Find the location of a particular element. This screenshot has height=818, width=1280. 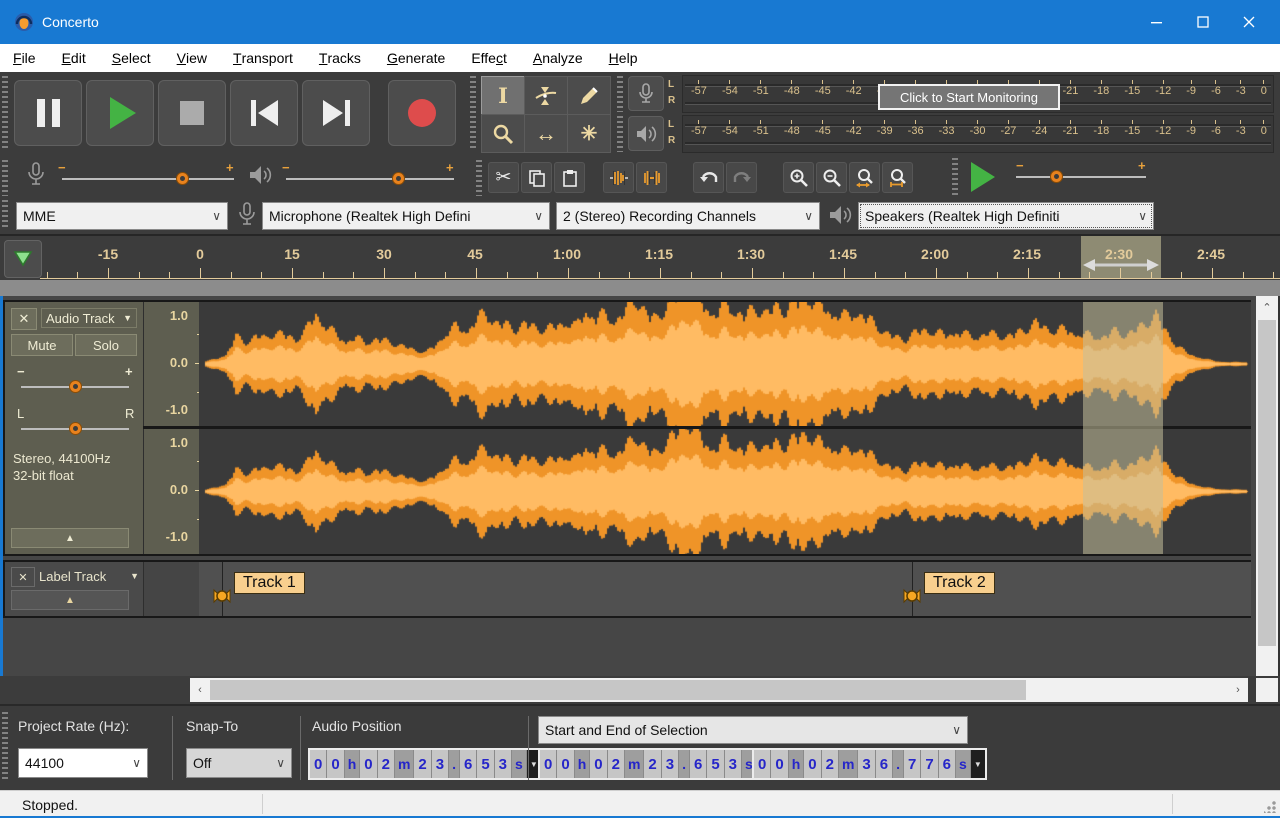

transport-toolbar-grip is located at coordinates (5, 113).